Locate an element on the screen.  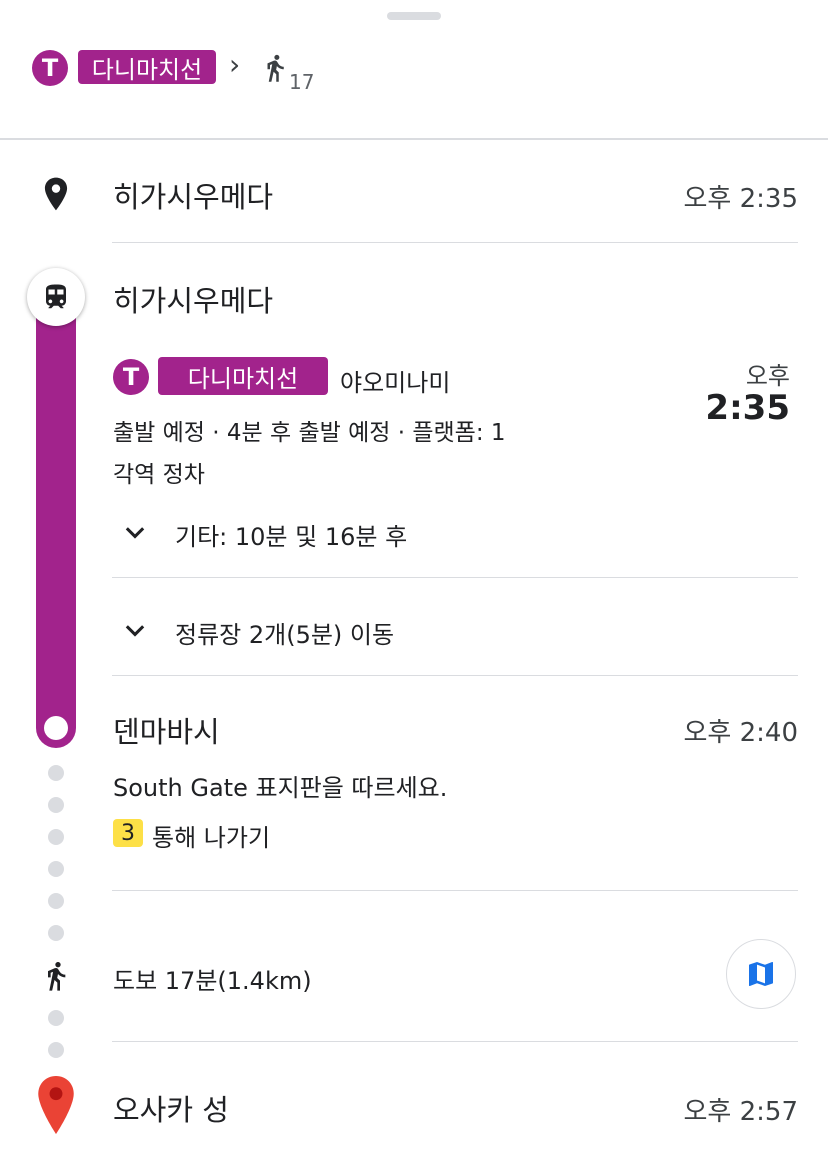
exit-number-badge: 3 is located at coordinates (128, 833).